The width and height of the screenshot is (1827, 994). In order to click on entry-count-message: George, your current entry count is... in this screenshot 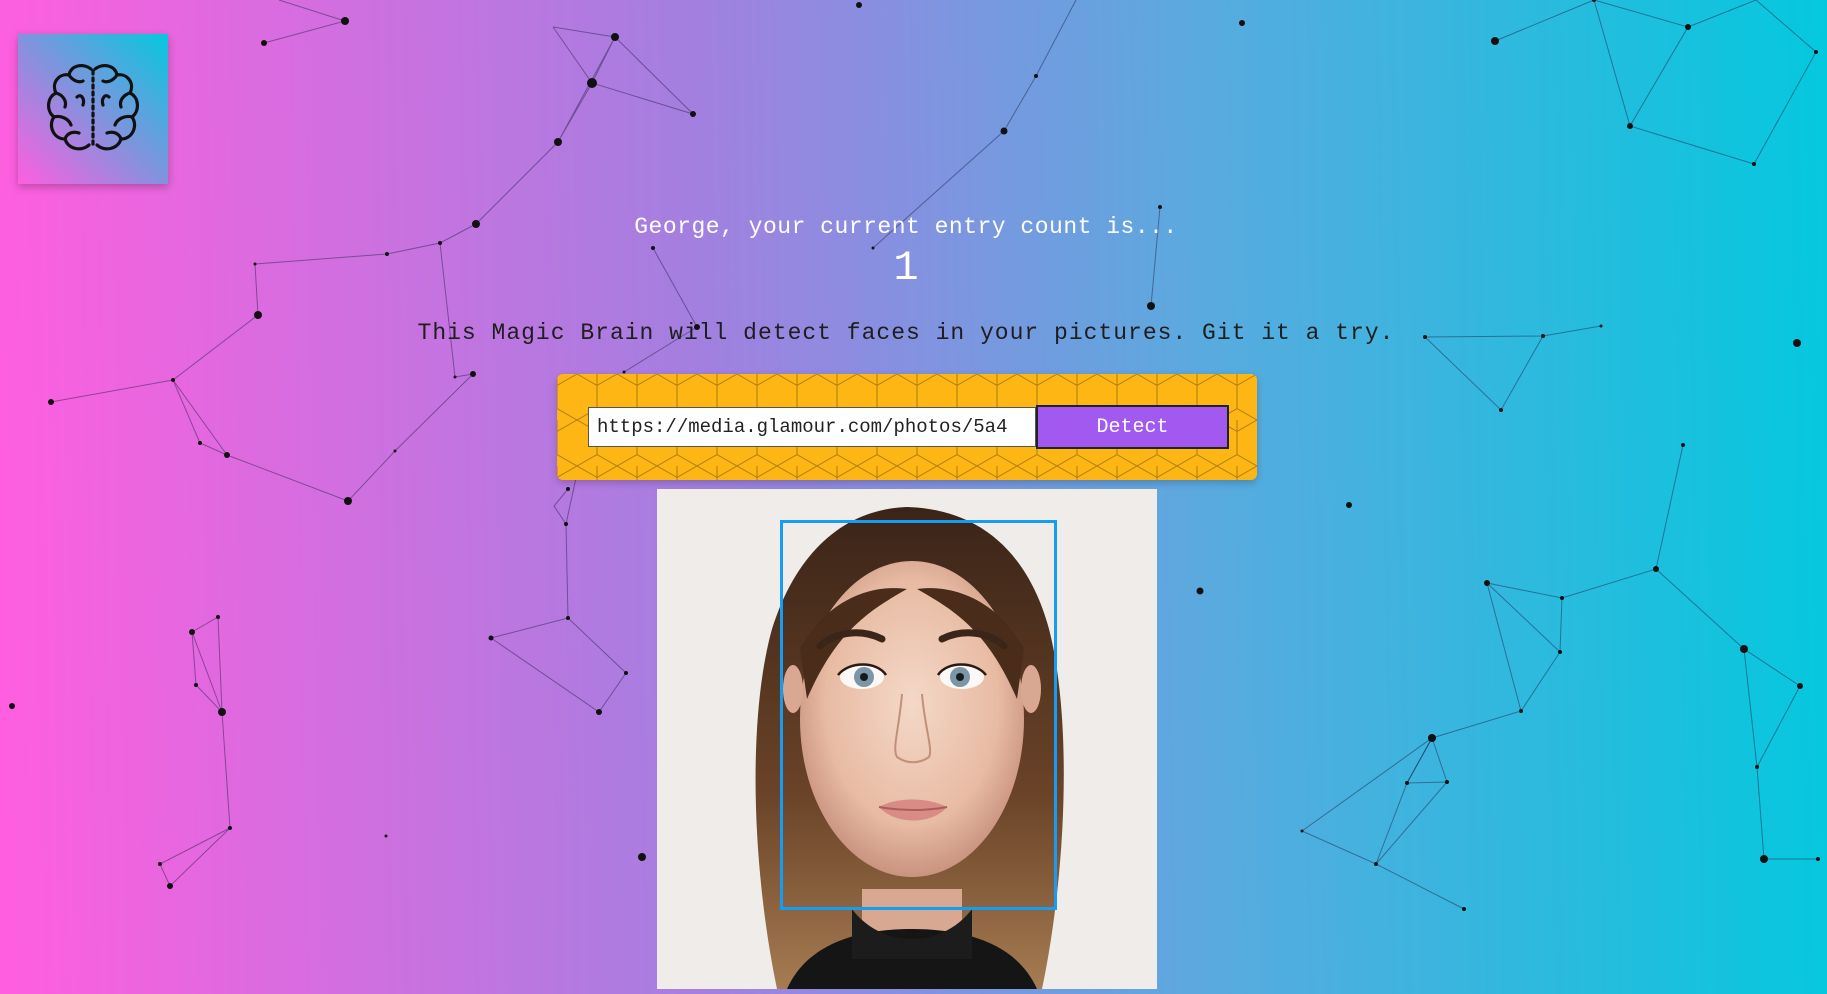, I will do `click(906, 227)`.